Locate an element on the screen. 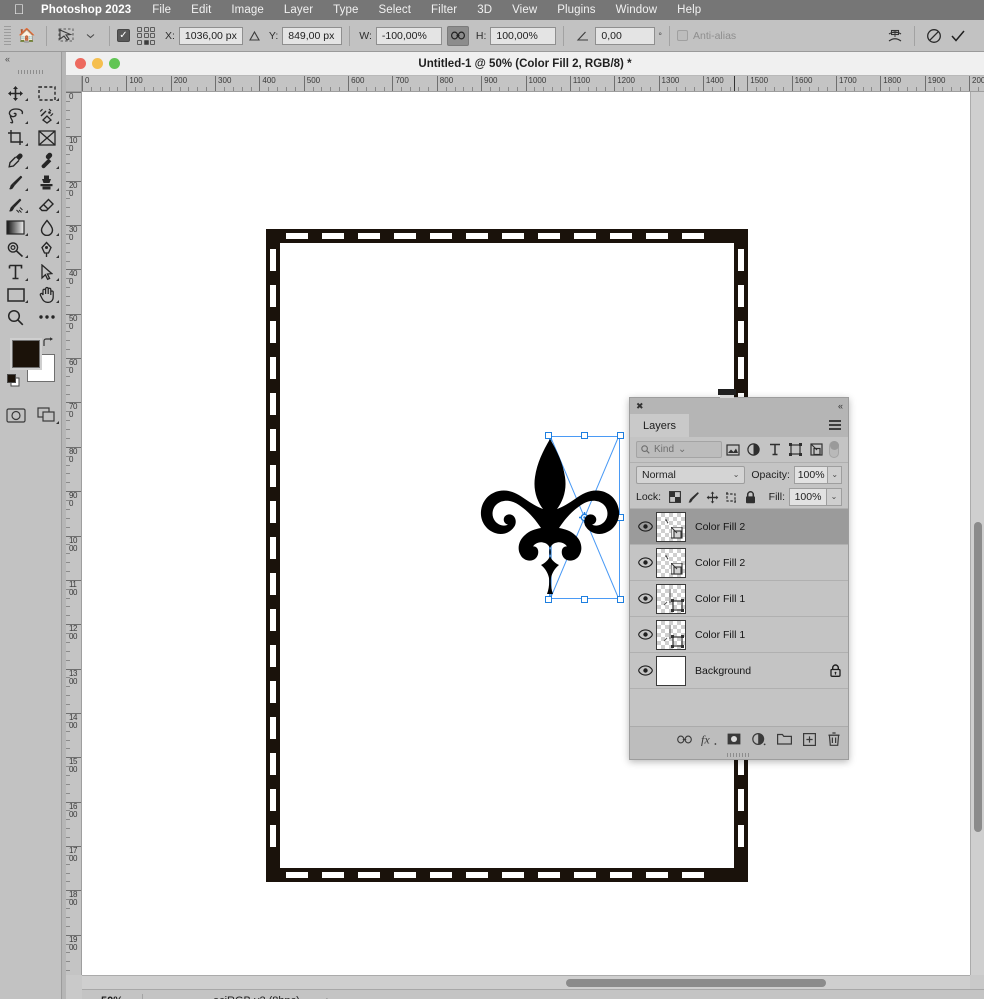 This screenshot has width=984, height=999. fleur-de-lis-shape is located at coordinates (550, 517).